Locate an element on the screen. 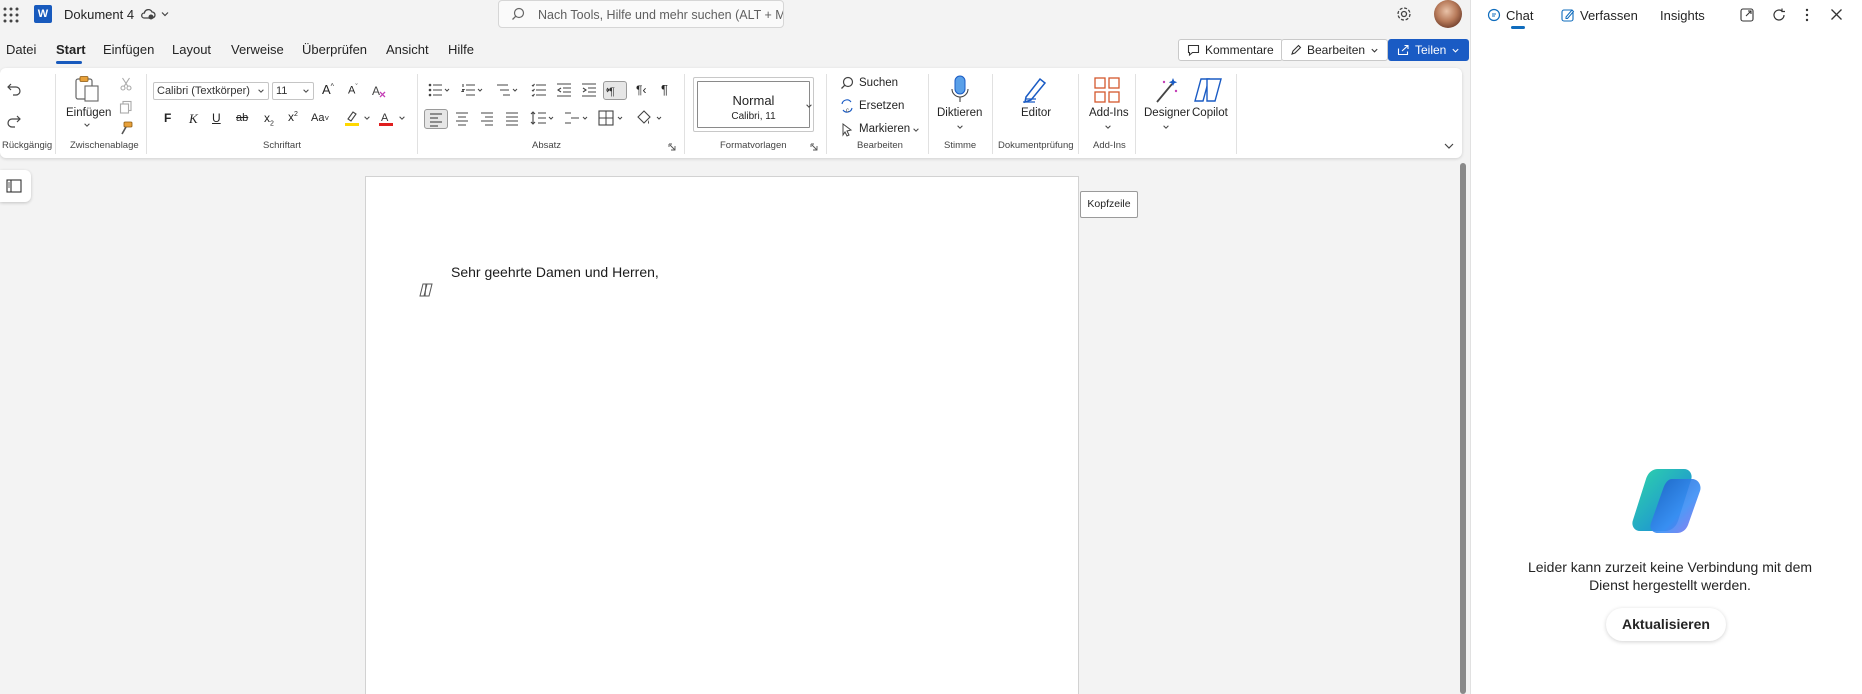 This screenshot has height=694, width=1862. styles-expand-icon is located at coordinates (809, 106).